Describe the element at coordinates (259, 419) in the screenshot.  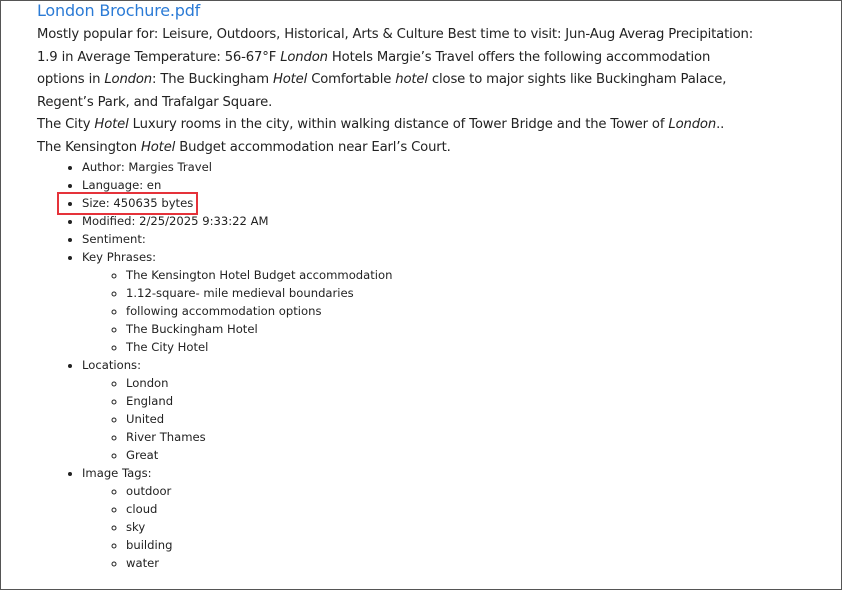
I see `location: United` at that location.